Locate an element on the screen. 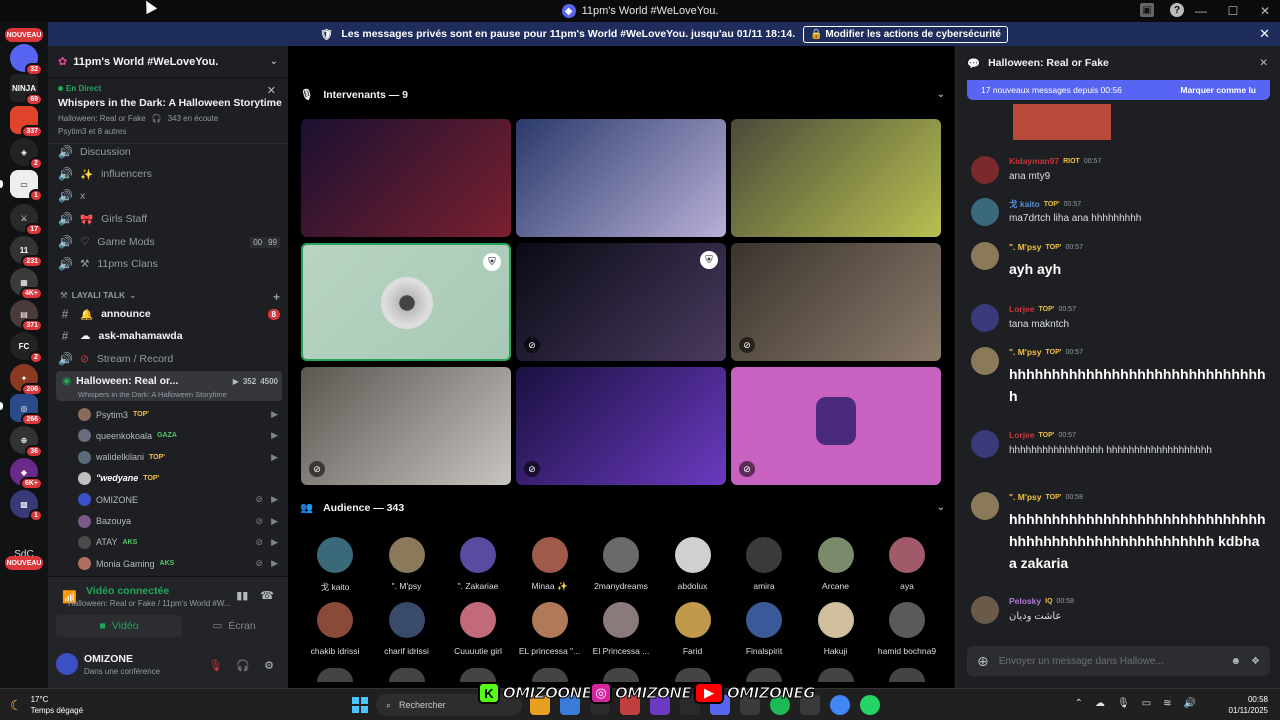  chevron-up-icon: ⌃ is located at coordinates (1079, 703).